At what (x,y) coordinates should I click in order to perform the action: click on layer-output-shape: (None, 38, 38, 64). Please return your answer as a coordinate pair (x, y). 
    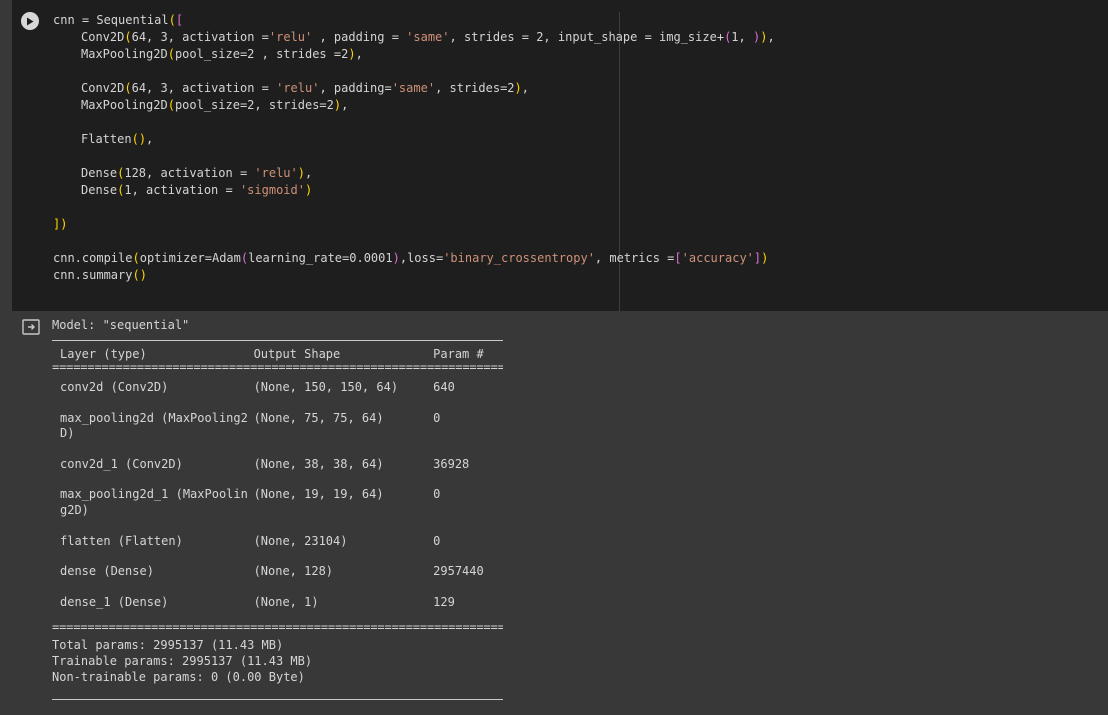
    Looking at the image, I should click on (318, 463).